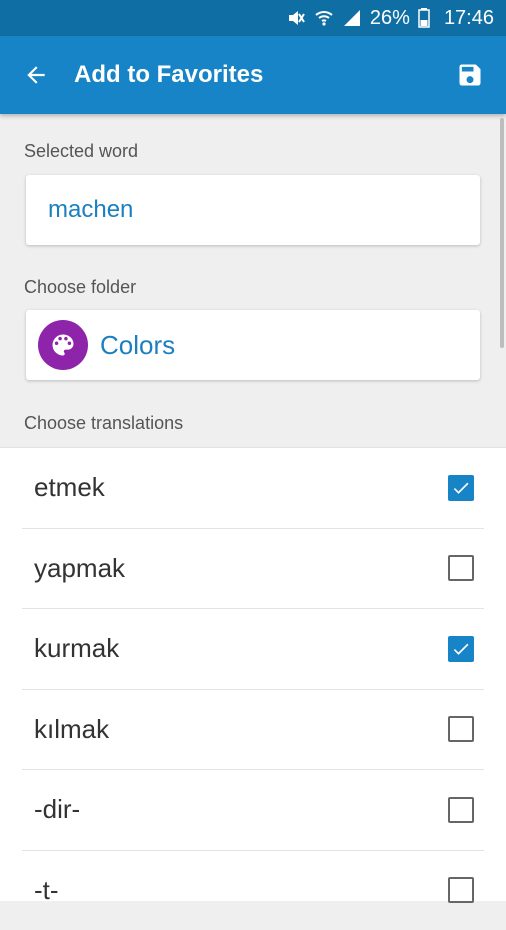  I want to click on translation-row: yapmak, so click(253, 569).